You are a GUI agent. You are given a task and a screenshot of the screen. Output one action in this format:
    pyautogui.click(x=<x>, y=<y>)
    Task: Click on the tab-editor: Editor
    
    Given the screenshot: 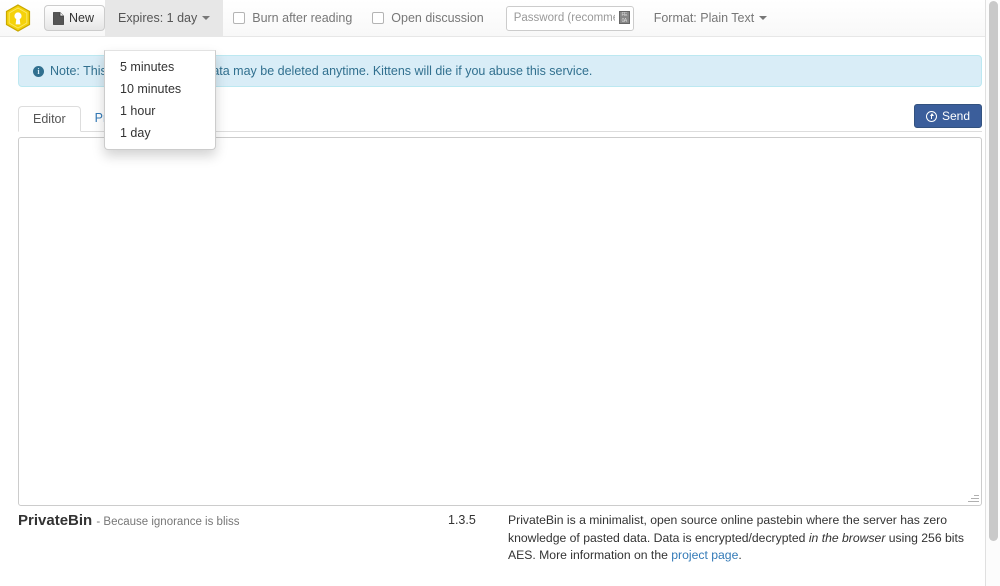 What is the action you would take?
    pyautogui.click(x=49, y=119)
    